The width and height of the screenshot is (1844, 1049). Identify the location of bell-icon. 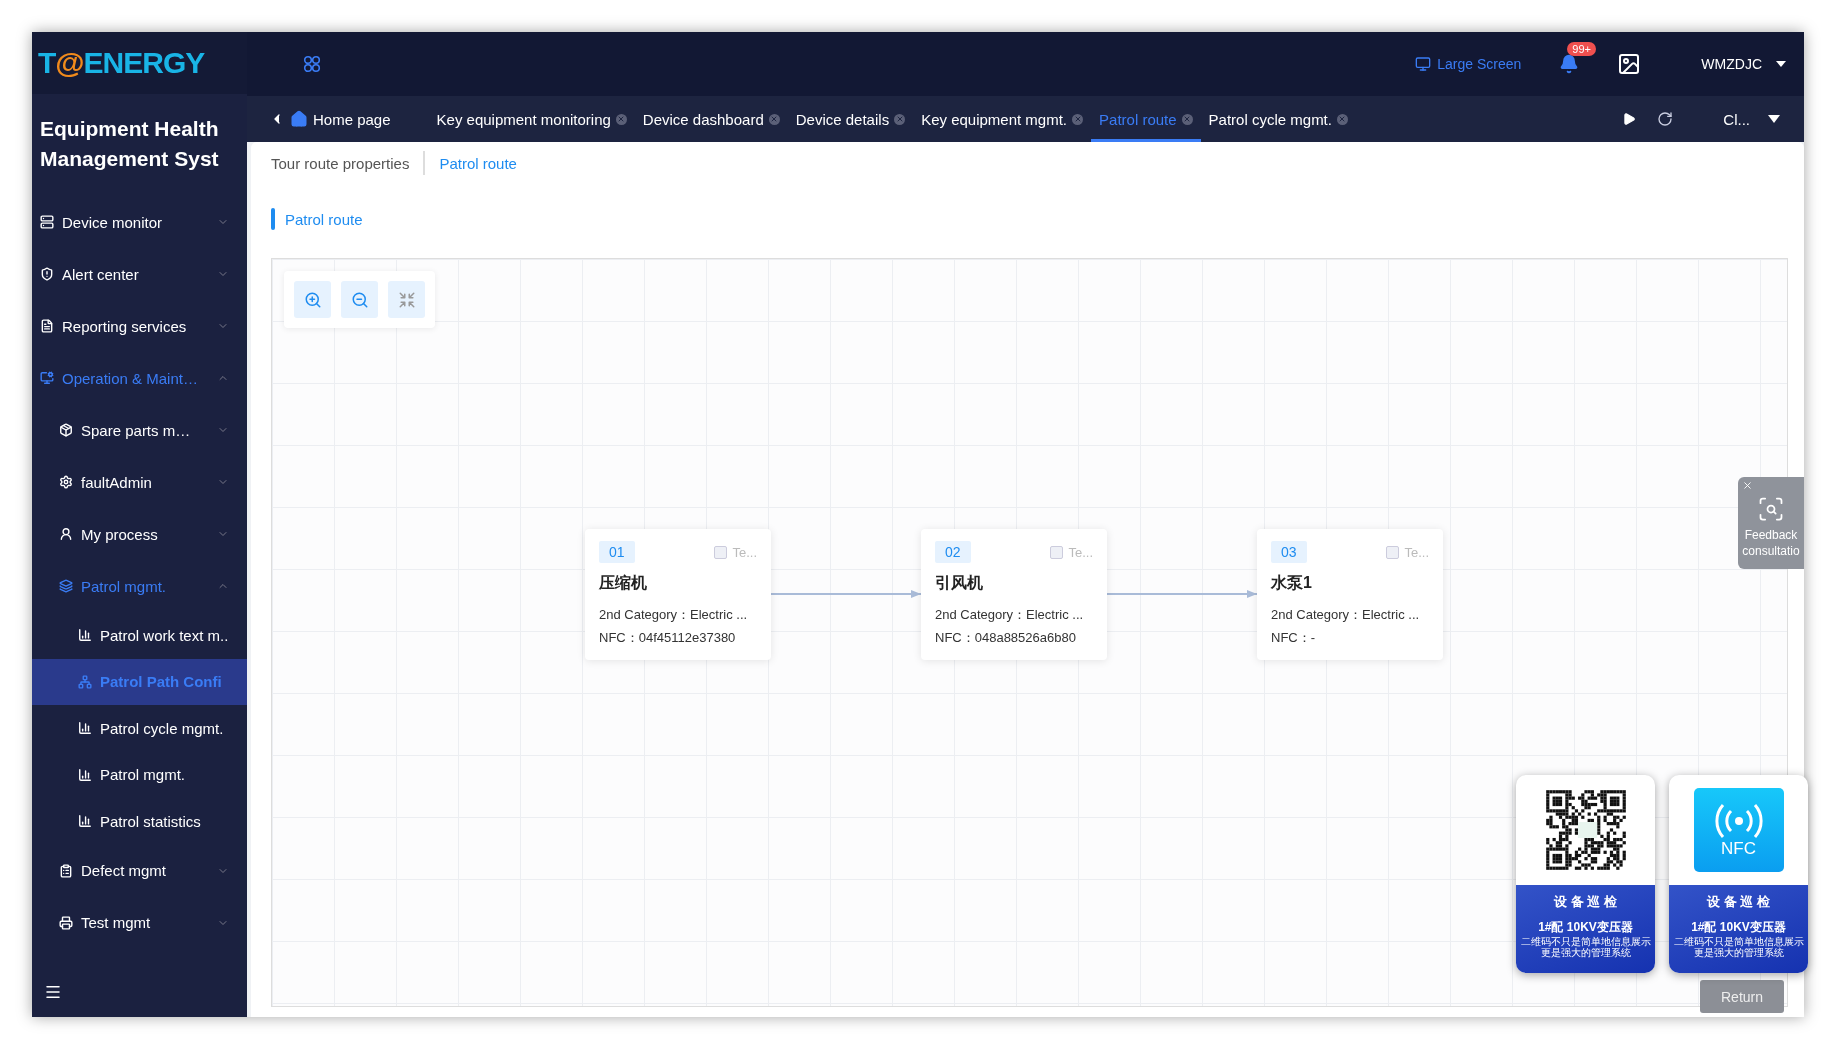
(1569, 64).